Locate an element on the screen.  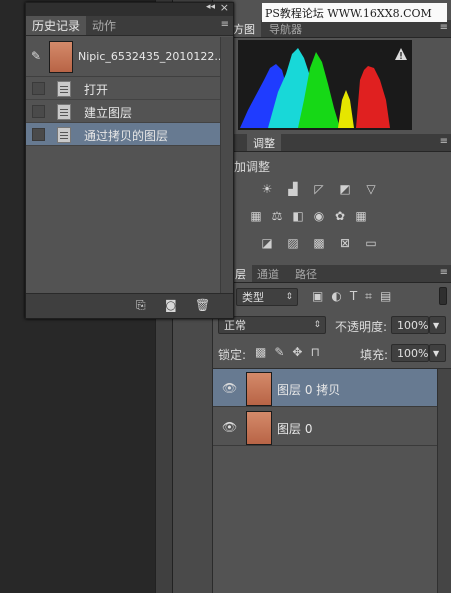
history-brush-icon: ✎ is located at coordinates (36, 56).